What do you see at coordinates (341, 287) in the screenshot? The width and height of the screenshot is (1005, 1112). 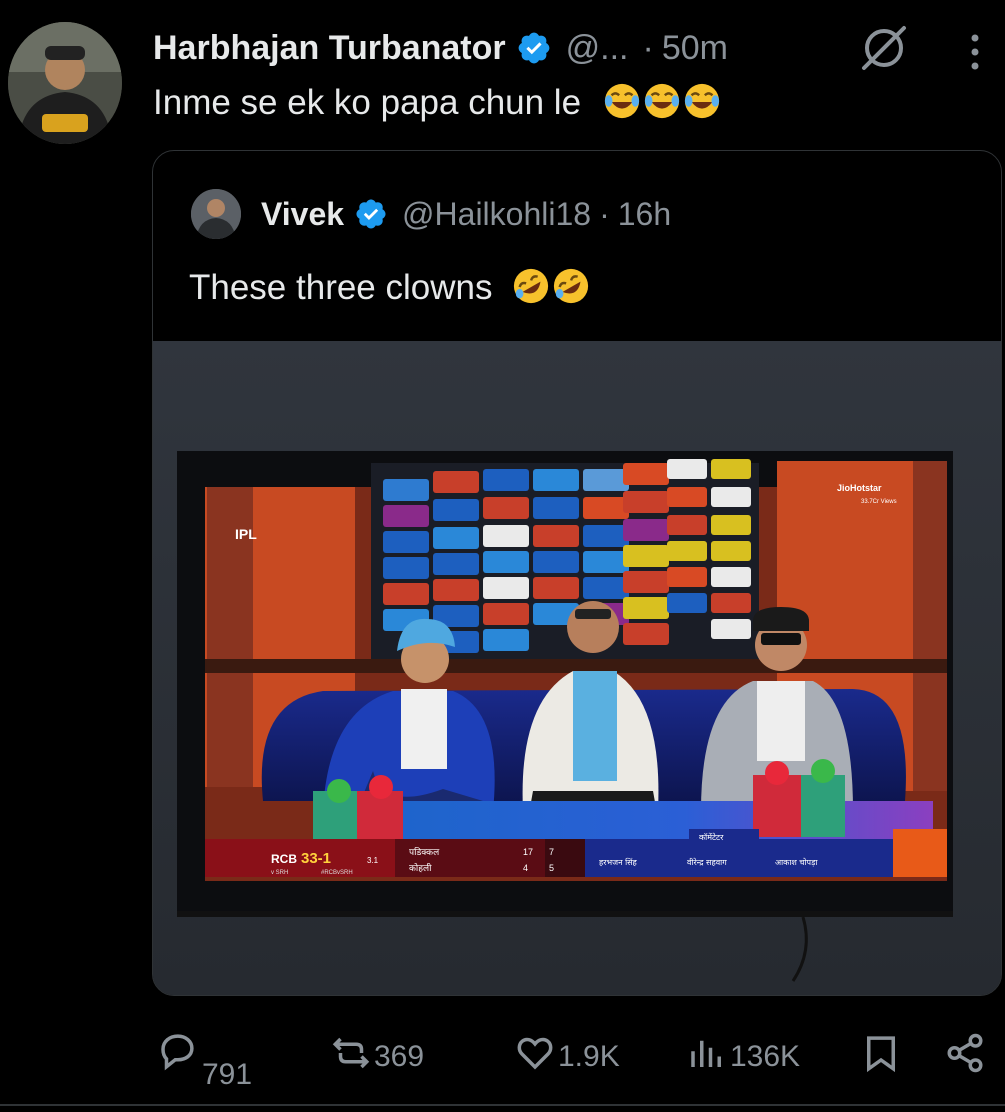 I see `quoted-body: These three clowns` at bounding box center [341, 287].